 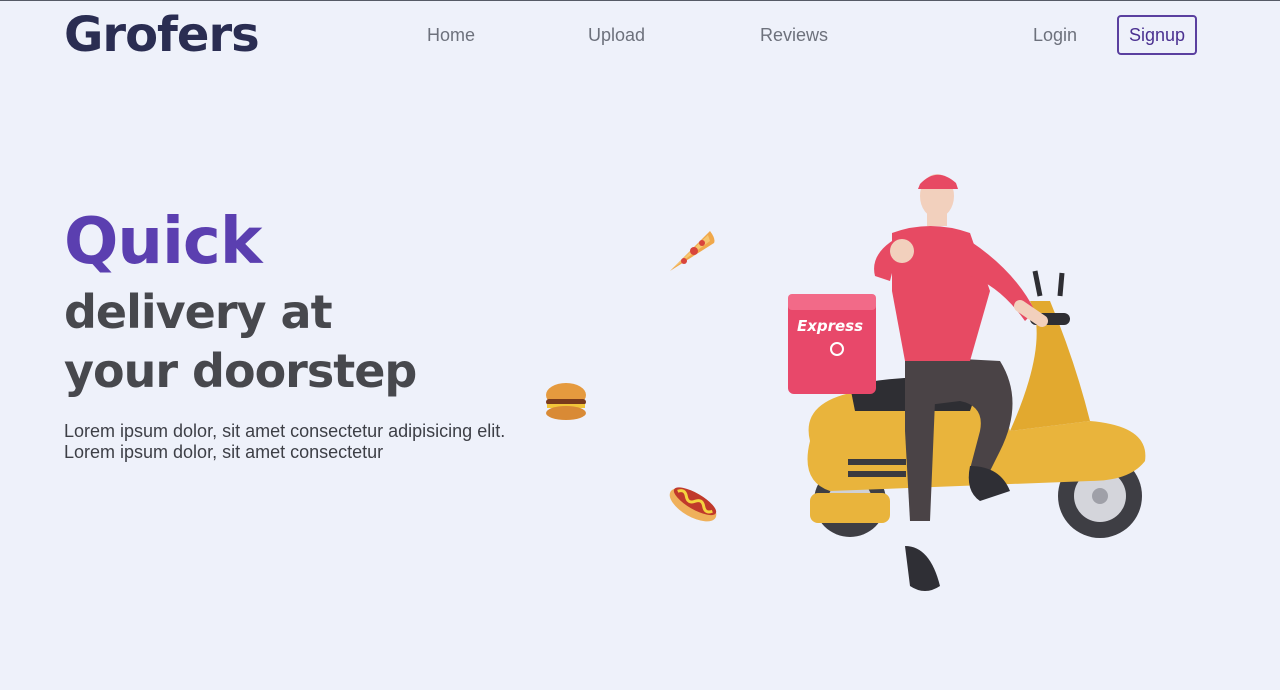 I want to click on hero-highlight: Quick, so click(x=163, y=242).